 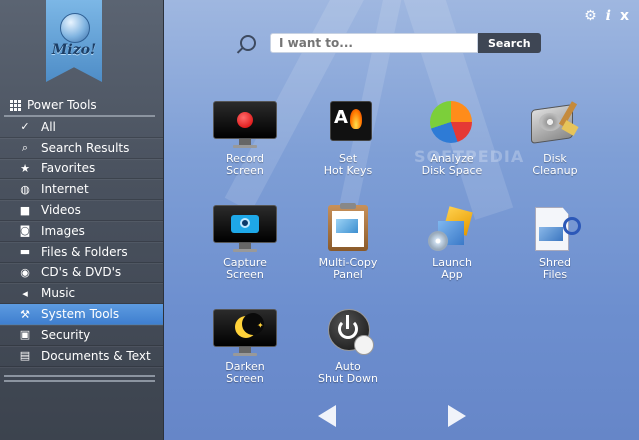 I want to click on tool-set-hot-keys: A Set Hot Keys, so click(x=348, y=139).